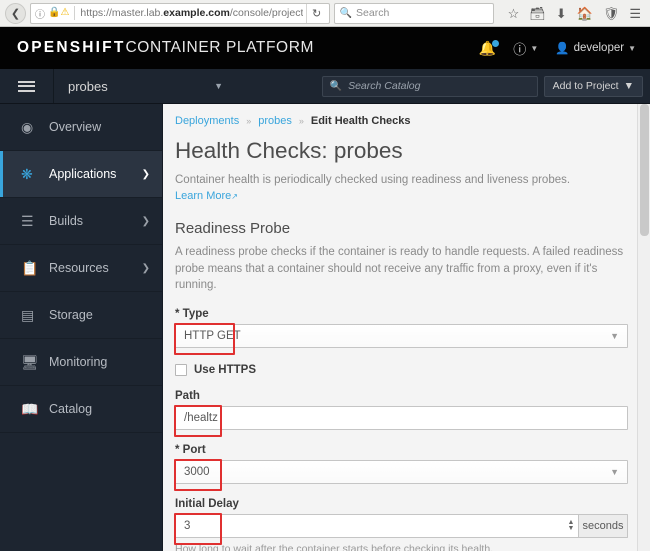 The width and height of the screenshot is (650, 551). I want to click on stepper-down-icon: ▼, so click(571, 528).